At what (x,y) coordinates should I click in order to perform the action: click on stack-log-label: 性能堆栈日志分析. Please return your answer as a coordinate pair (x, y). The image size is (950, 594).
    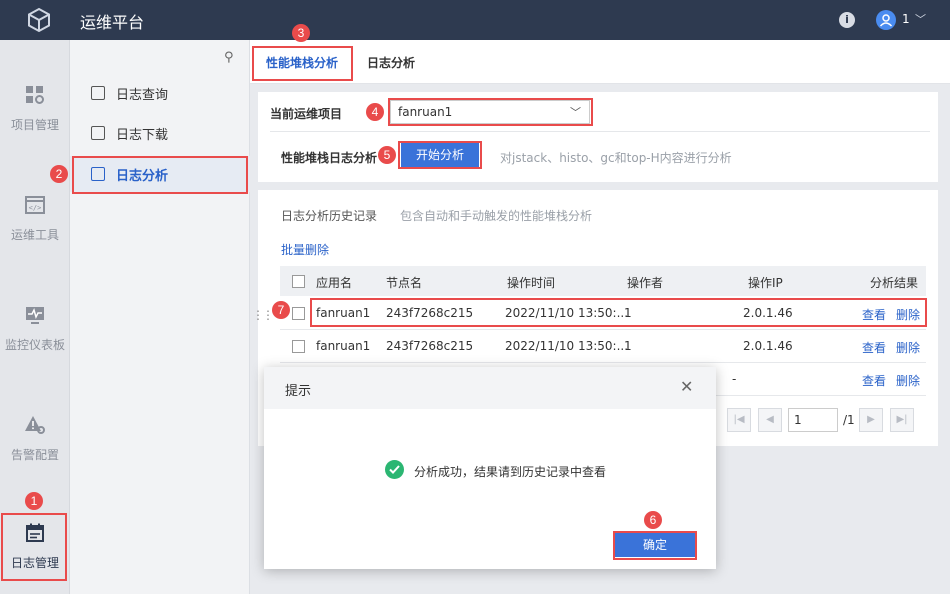
    Looking at the image, I should click on (329, 158).